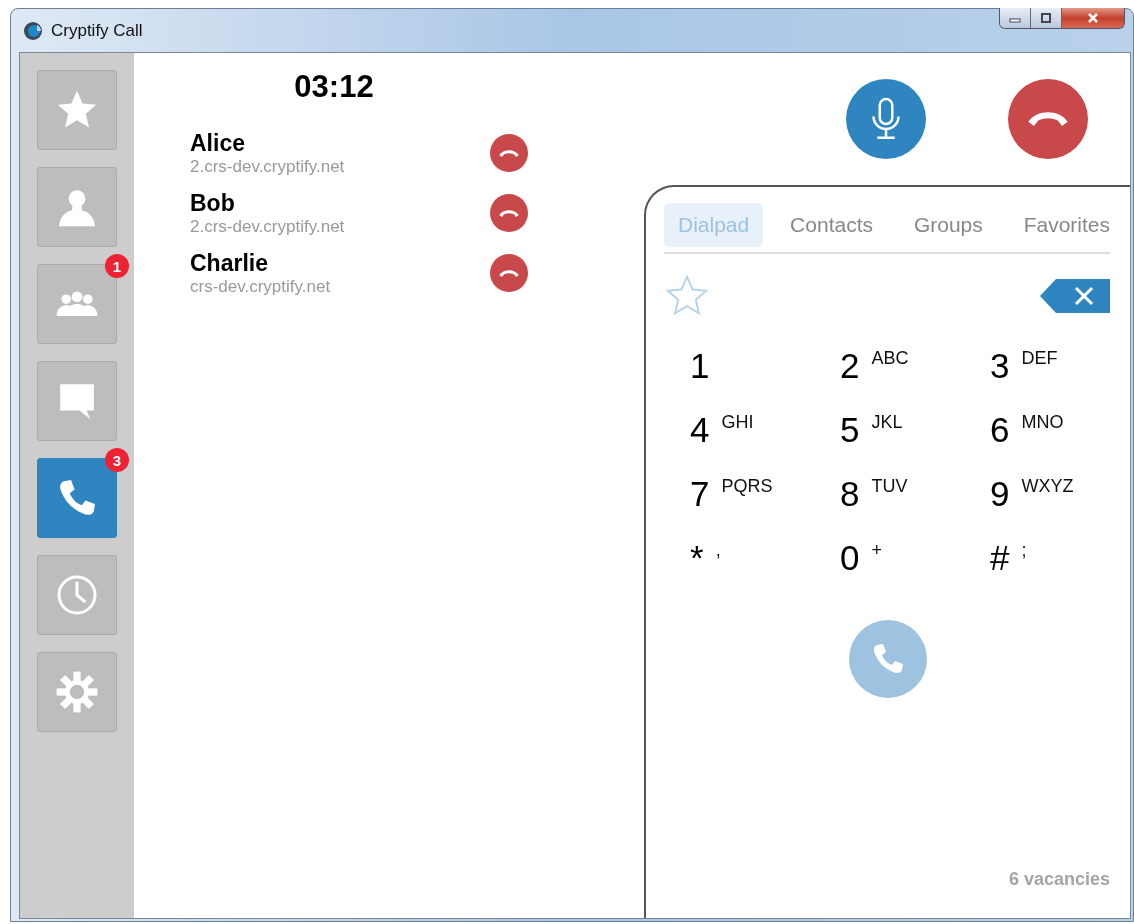  Describe the element at coordinates (117, 266) in the screenshot. I see `notification-badge: 1` at that location.